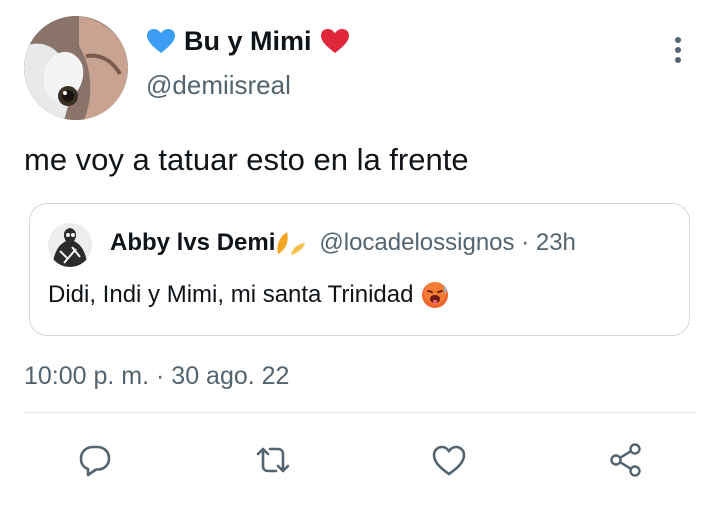  I want to click on action-bar, so click(360, 461).